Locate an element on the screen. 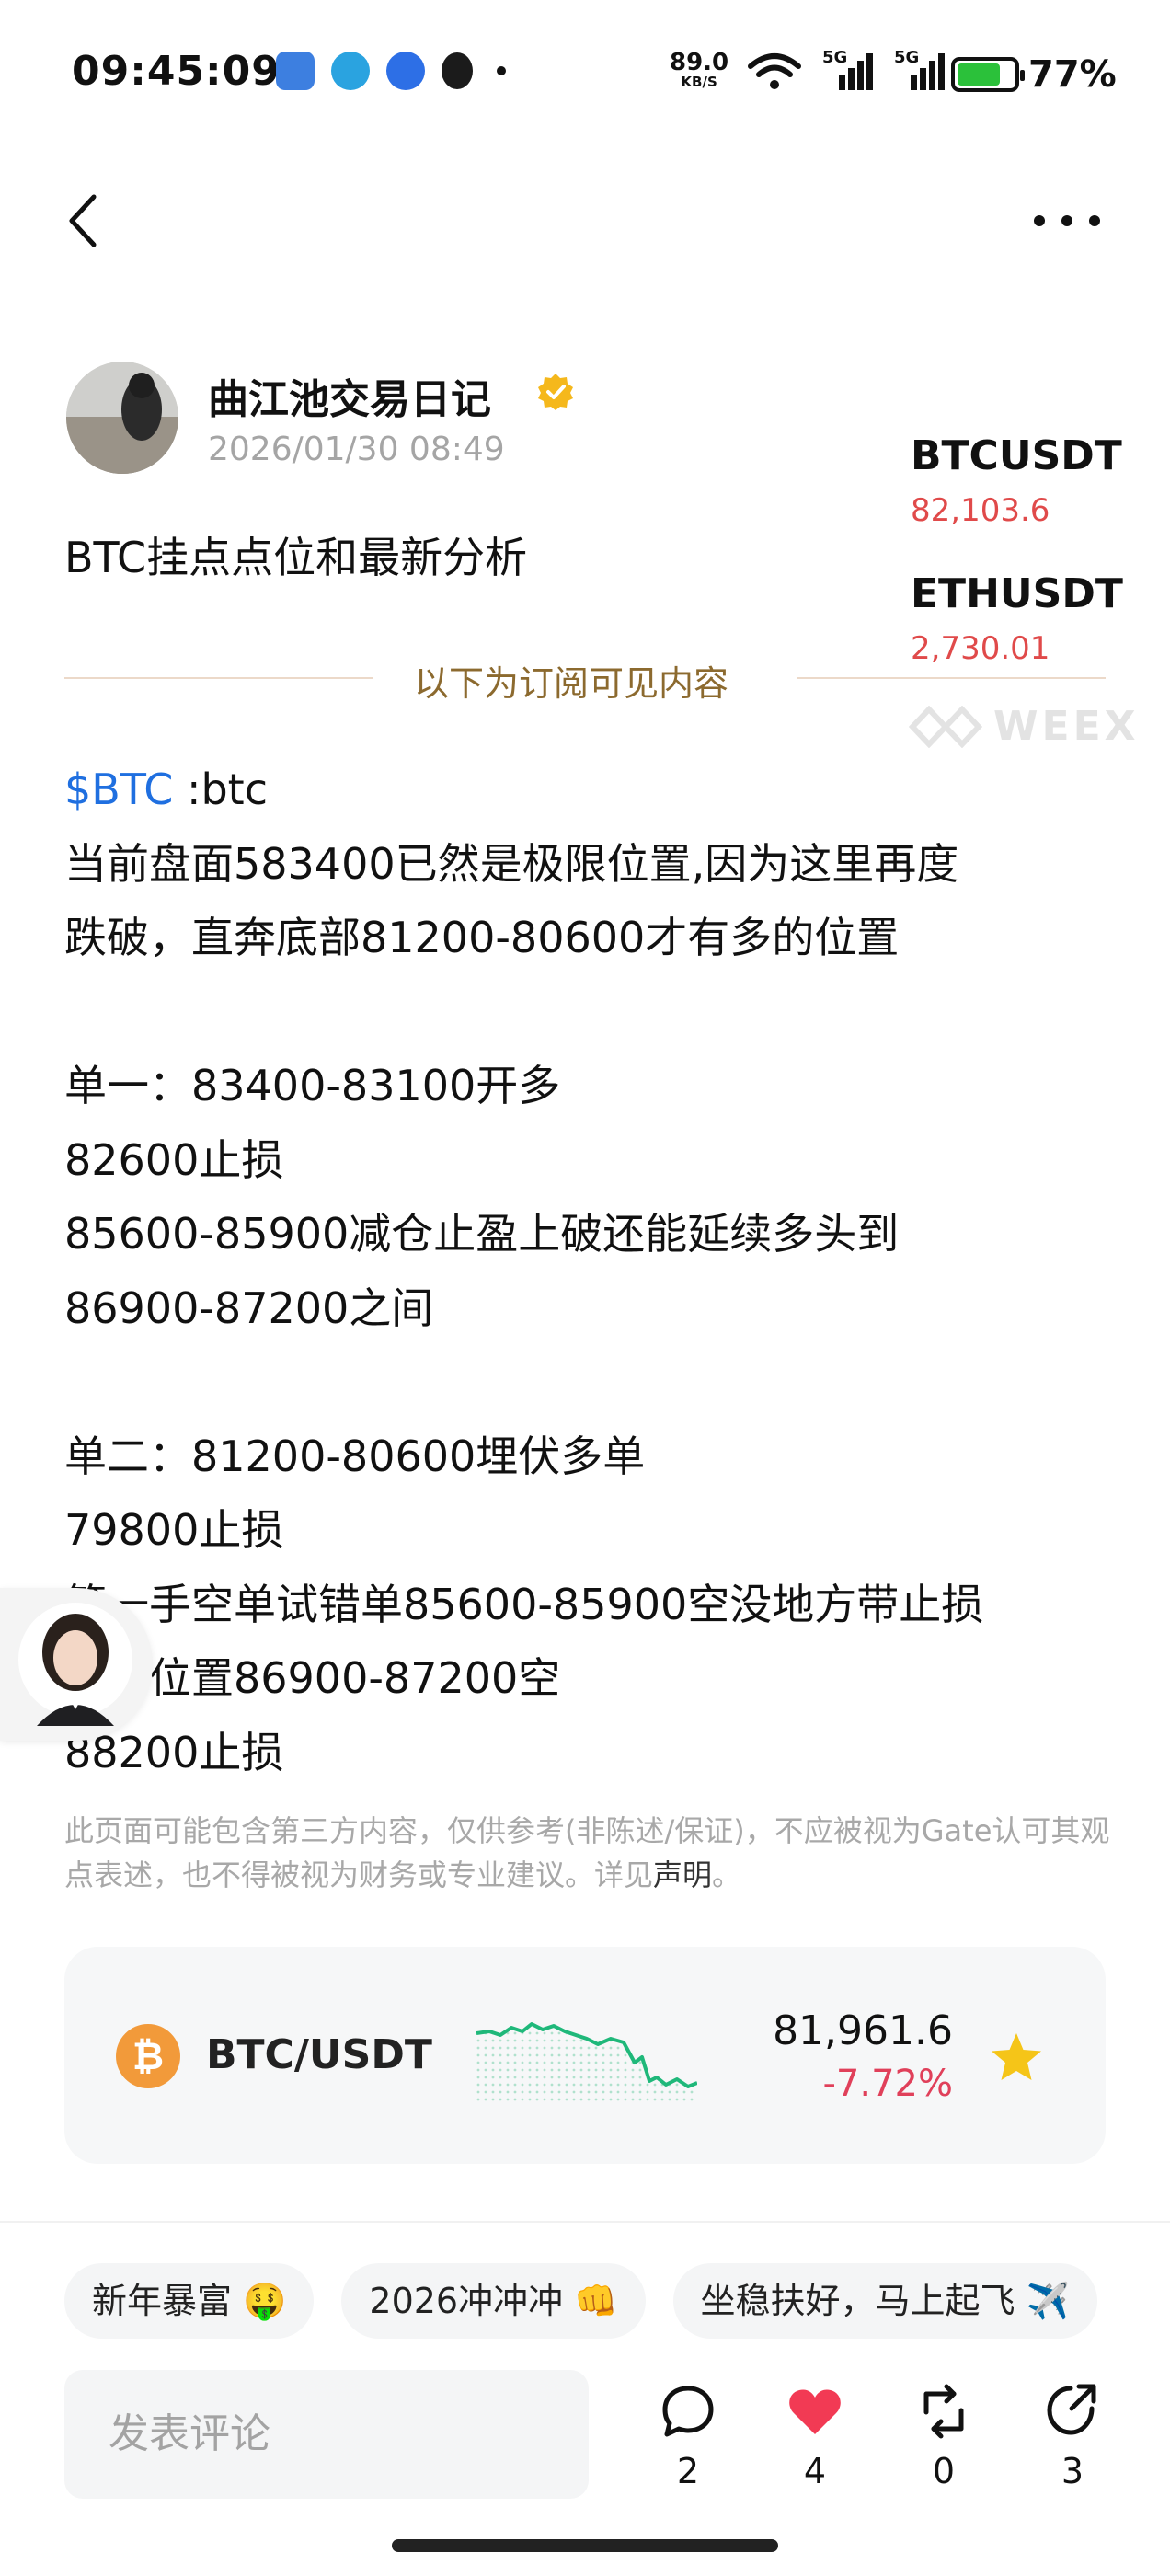  ticker-symbol: ETHUSDT is located at coordinates (1017, 593).